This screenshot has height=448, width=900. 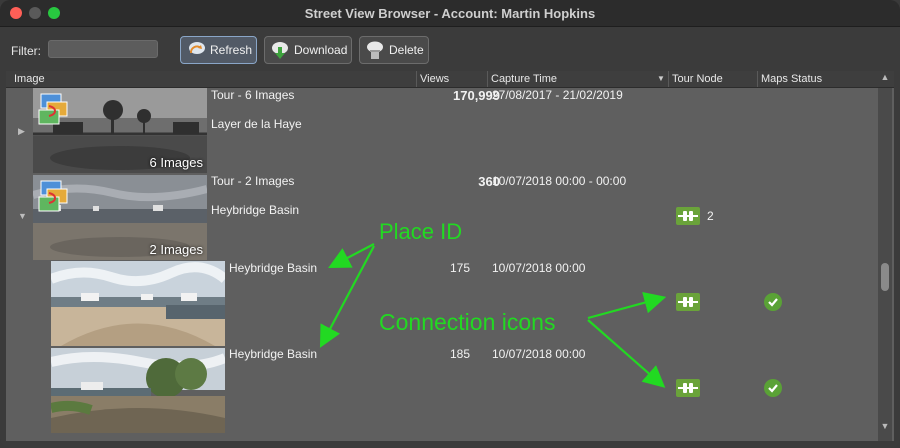 I want to click on filter-label: Filter:, so click(x=26, y=51).